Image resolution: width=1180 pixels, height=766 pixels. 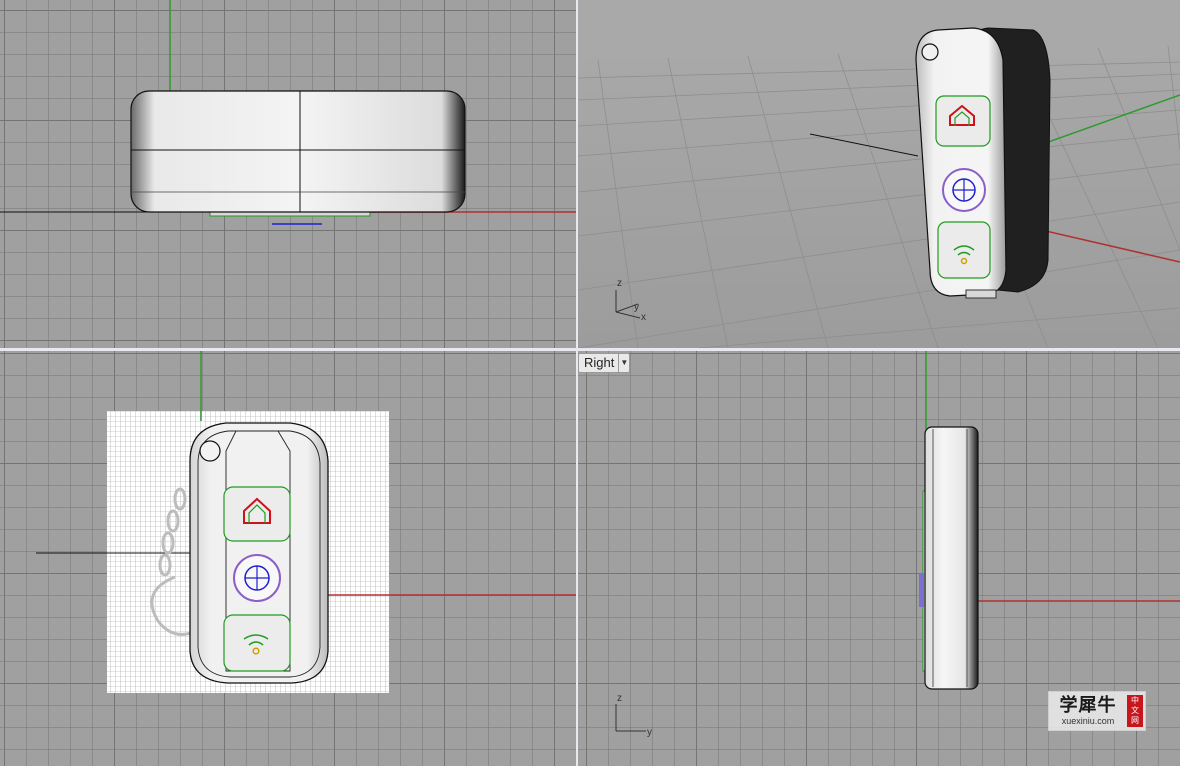 I want to click on viewport-title-tab: Right ▼, so click(x=604, y=363).